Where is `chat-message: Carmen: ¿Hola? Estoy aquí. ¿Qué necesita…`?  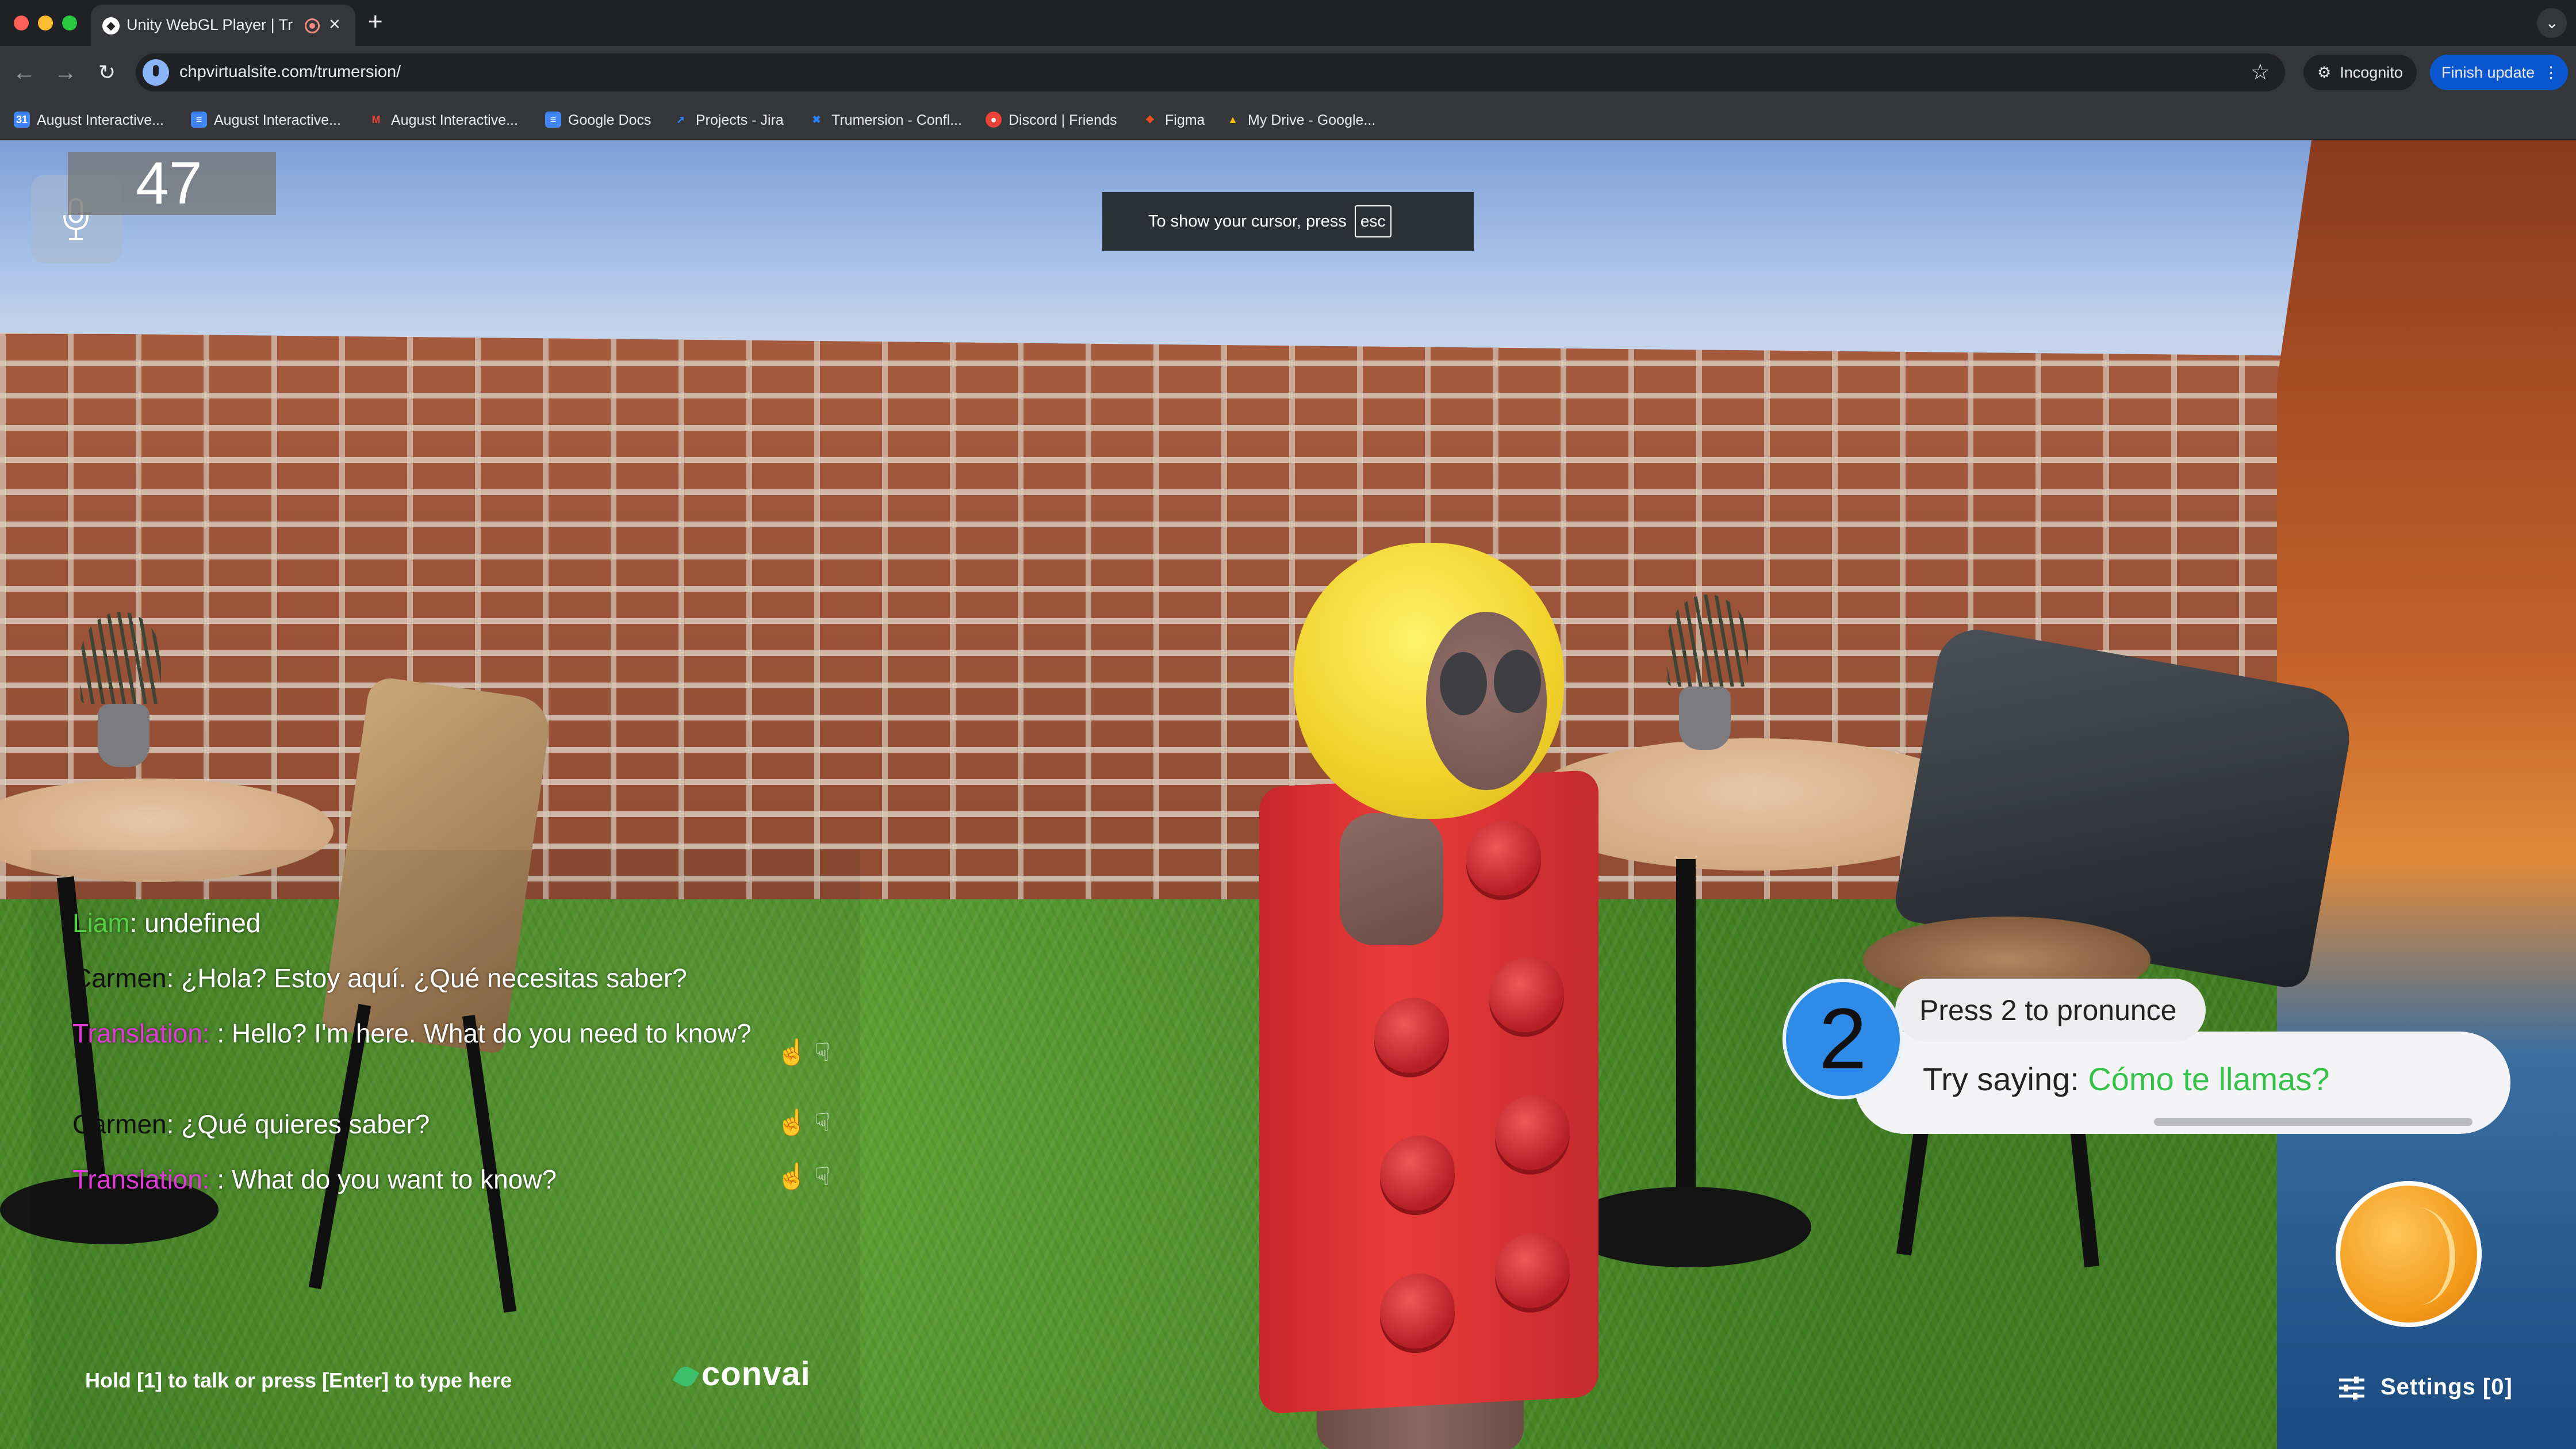 chat-message: Carmen: ¿Hola? Estoy aquí. ¿Qué necesita… is located at coordinates (417, 978).